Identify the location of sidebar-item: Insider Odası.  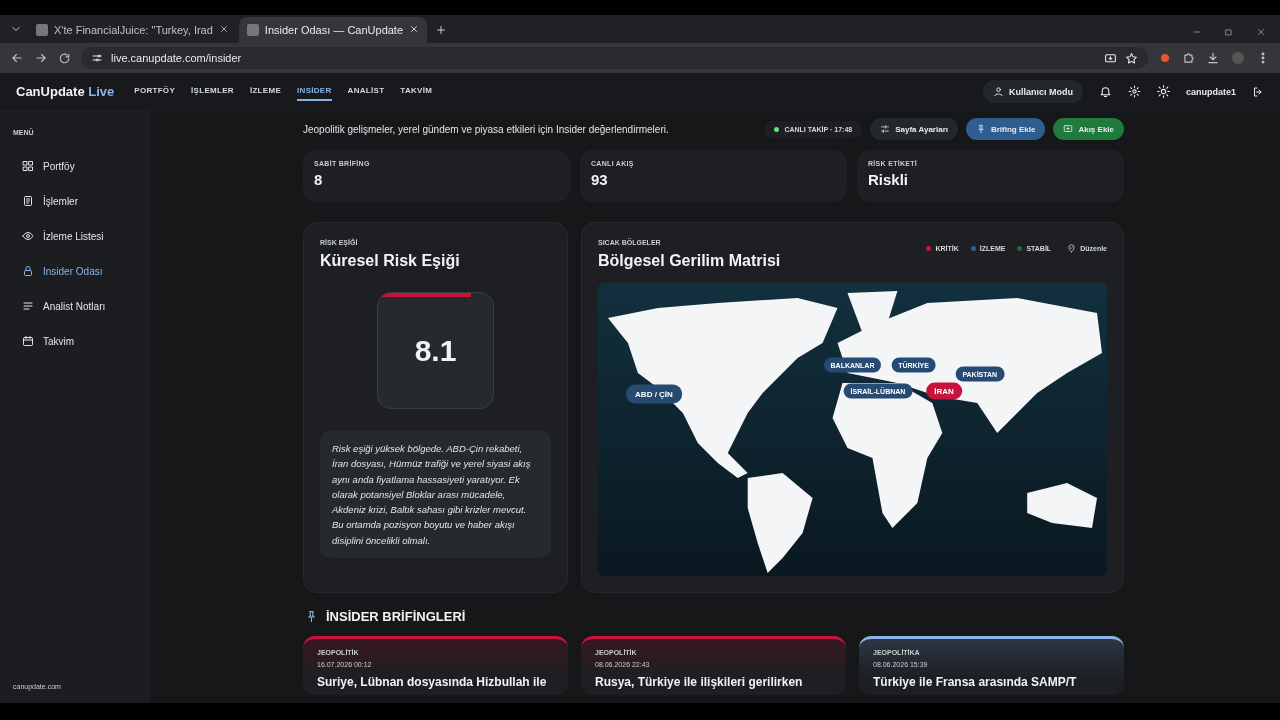
(75, 271).